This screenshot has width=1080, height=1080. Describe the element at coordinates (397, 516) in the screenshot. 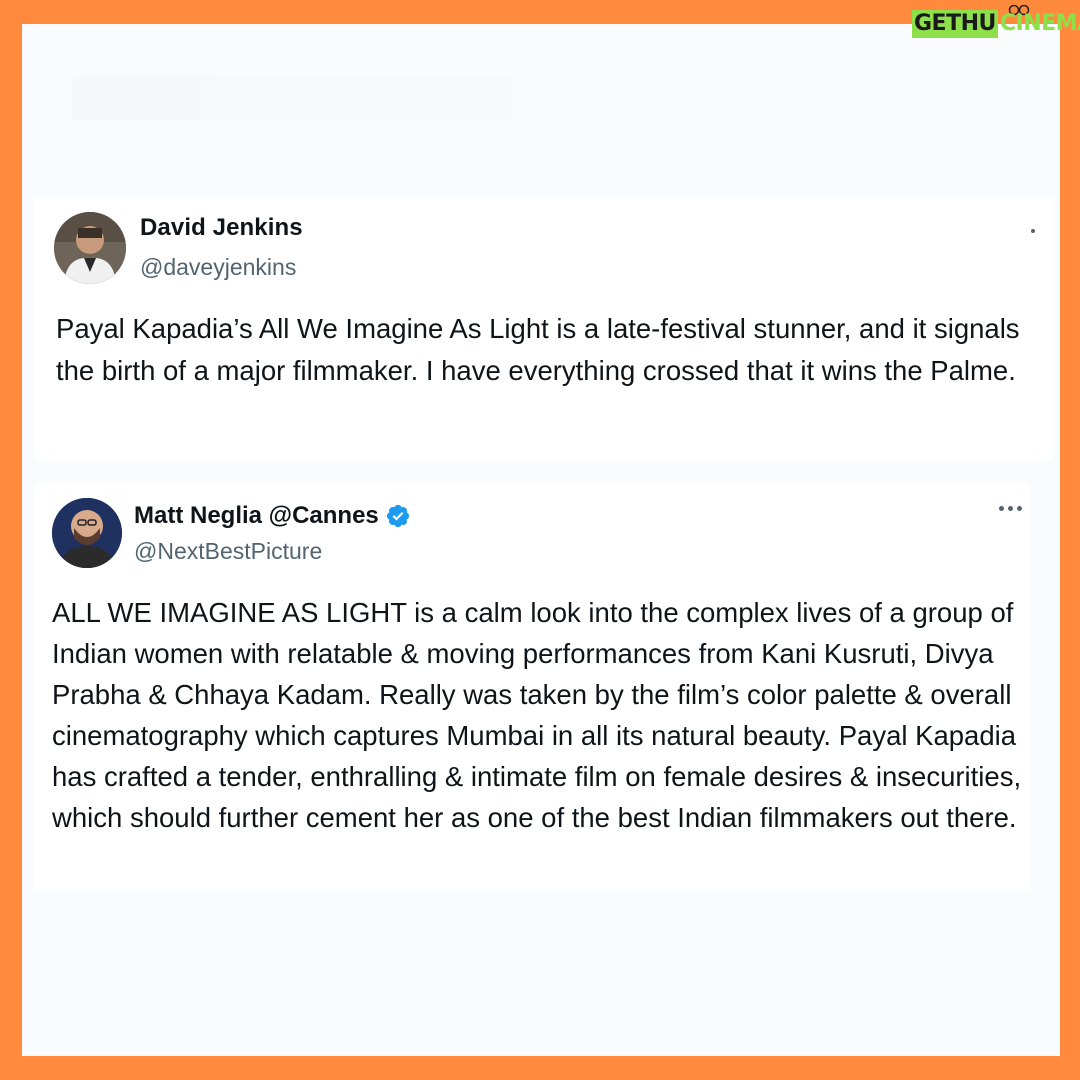

I see `verified-badge-icon` at that location.